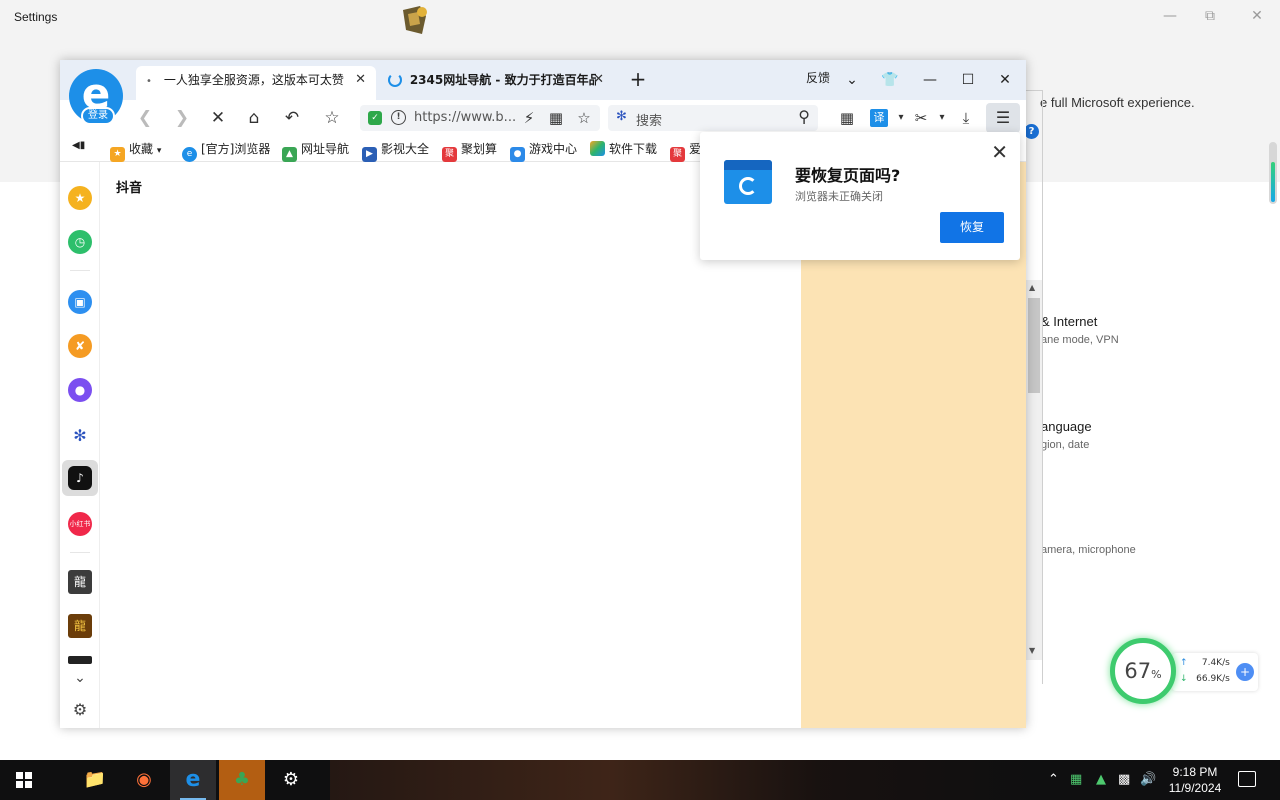 The image size is (1280, 800). Describe the element at coordinates (80, 242) in the screenshot. I see `history-clock-icon: ◷` at that location.